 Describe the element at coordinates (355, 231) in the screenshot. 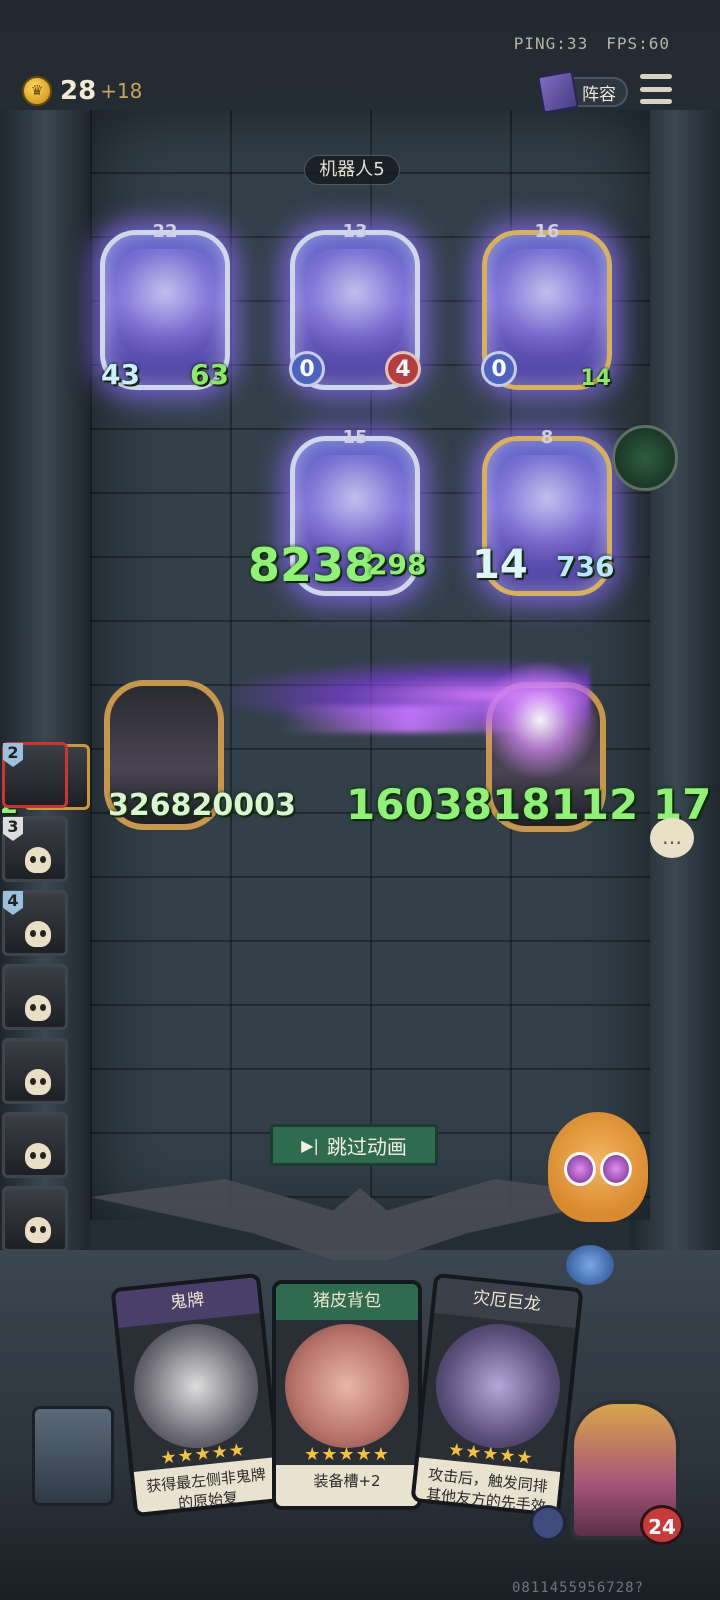

I see `card-level: 13` at that location.